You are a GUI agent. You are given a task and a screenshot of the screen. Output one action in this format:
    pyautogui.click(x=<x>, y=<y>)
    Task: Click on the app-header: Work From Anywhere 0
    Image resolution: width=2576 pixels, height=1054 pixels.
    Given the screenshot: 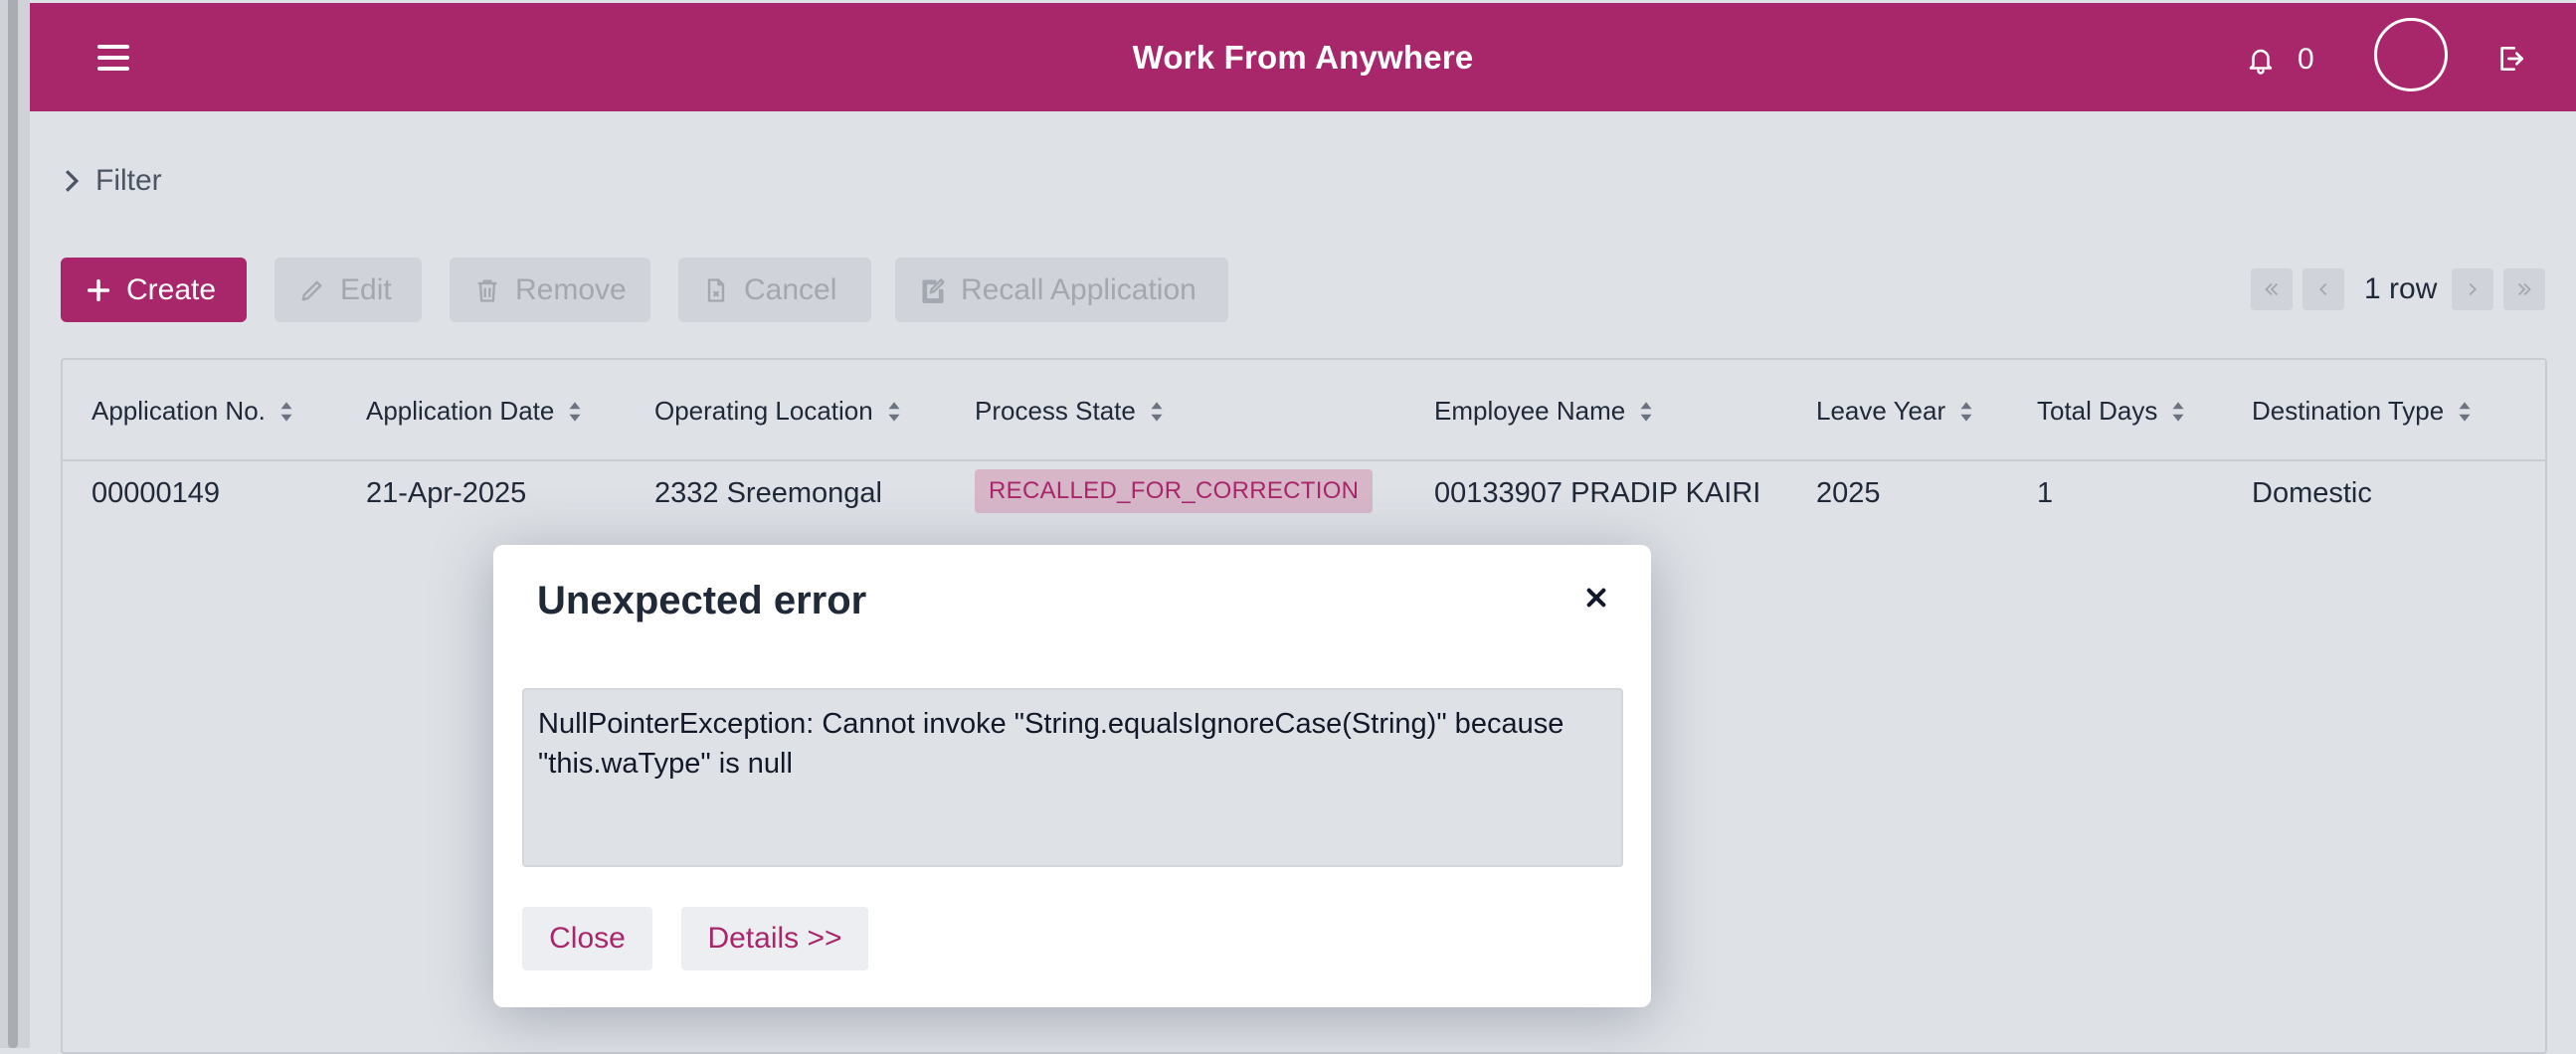 What is the action you would take?
    pyautogui.click(x=1303, y=57)
    